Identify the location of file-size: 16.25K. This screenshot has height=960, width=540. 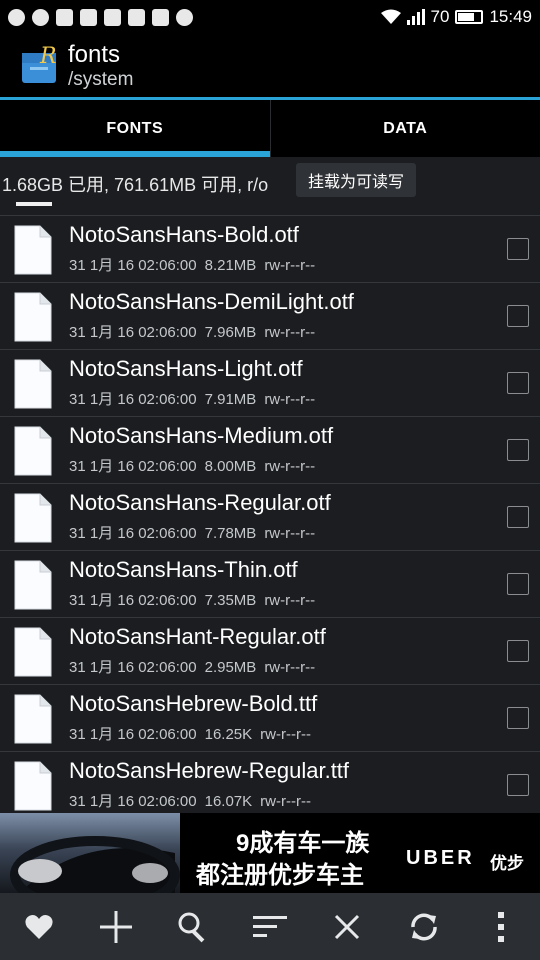
(228, 734).